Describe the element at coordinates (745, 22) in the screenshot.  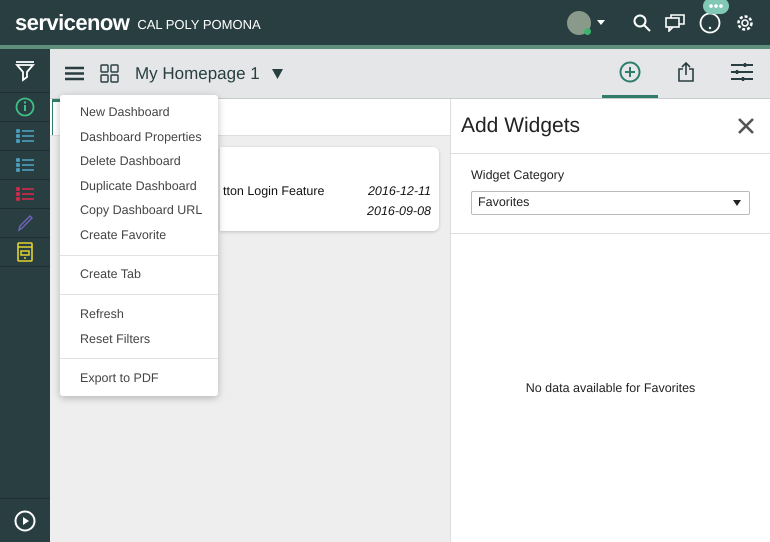
I see `settings-icon` at that location.